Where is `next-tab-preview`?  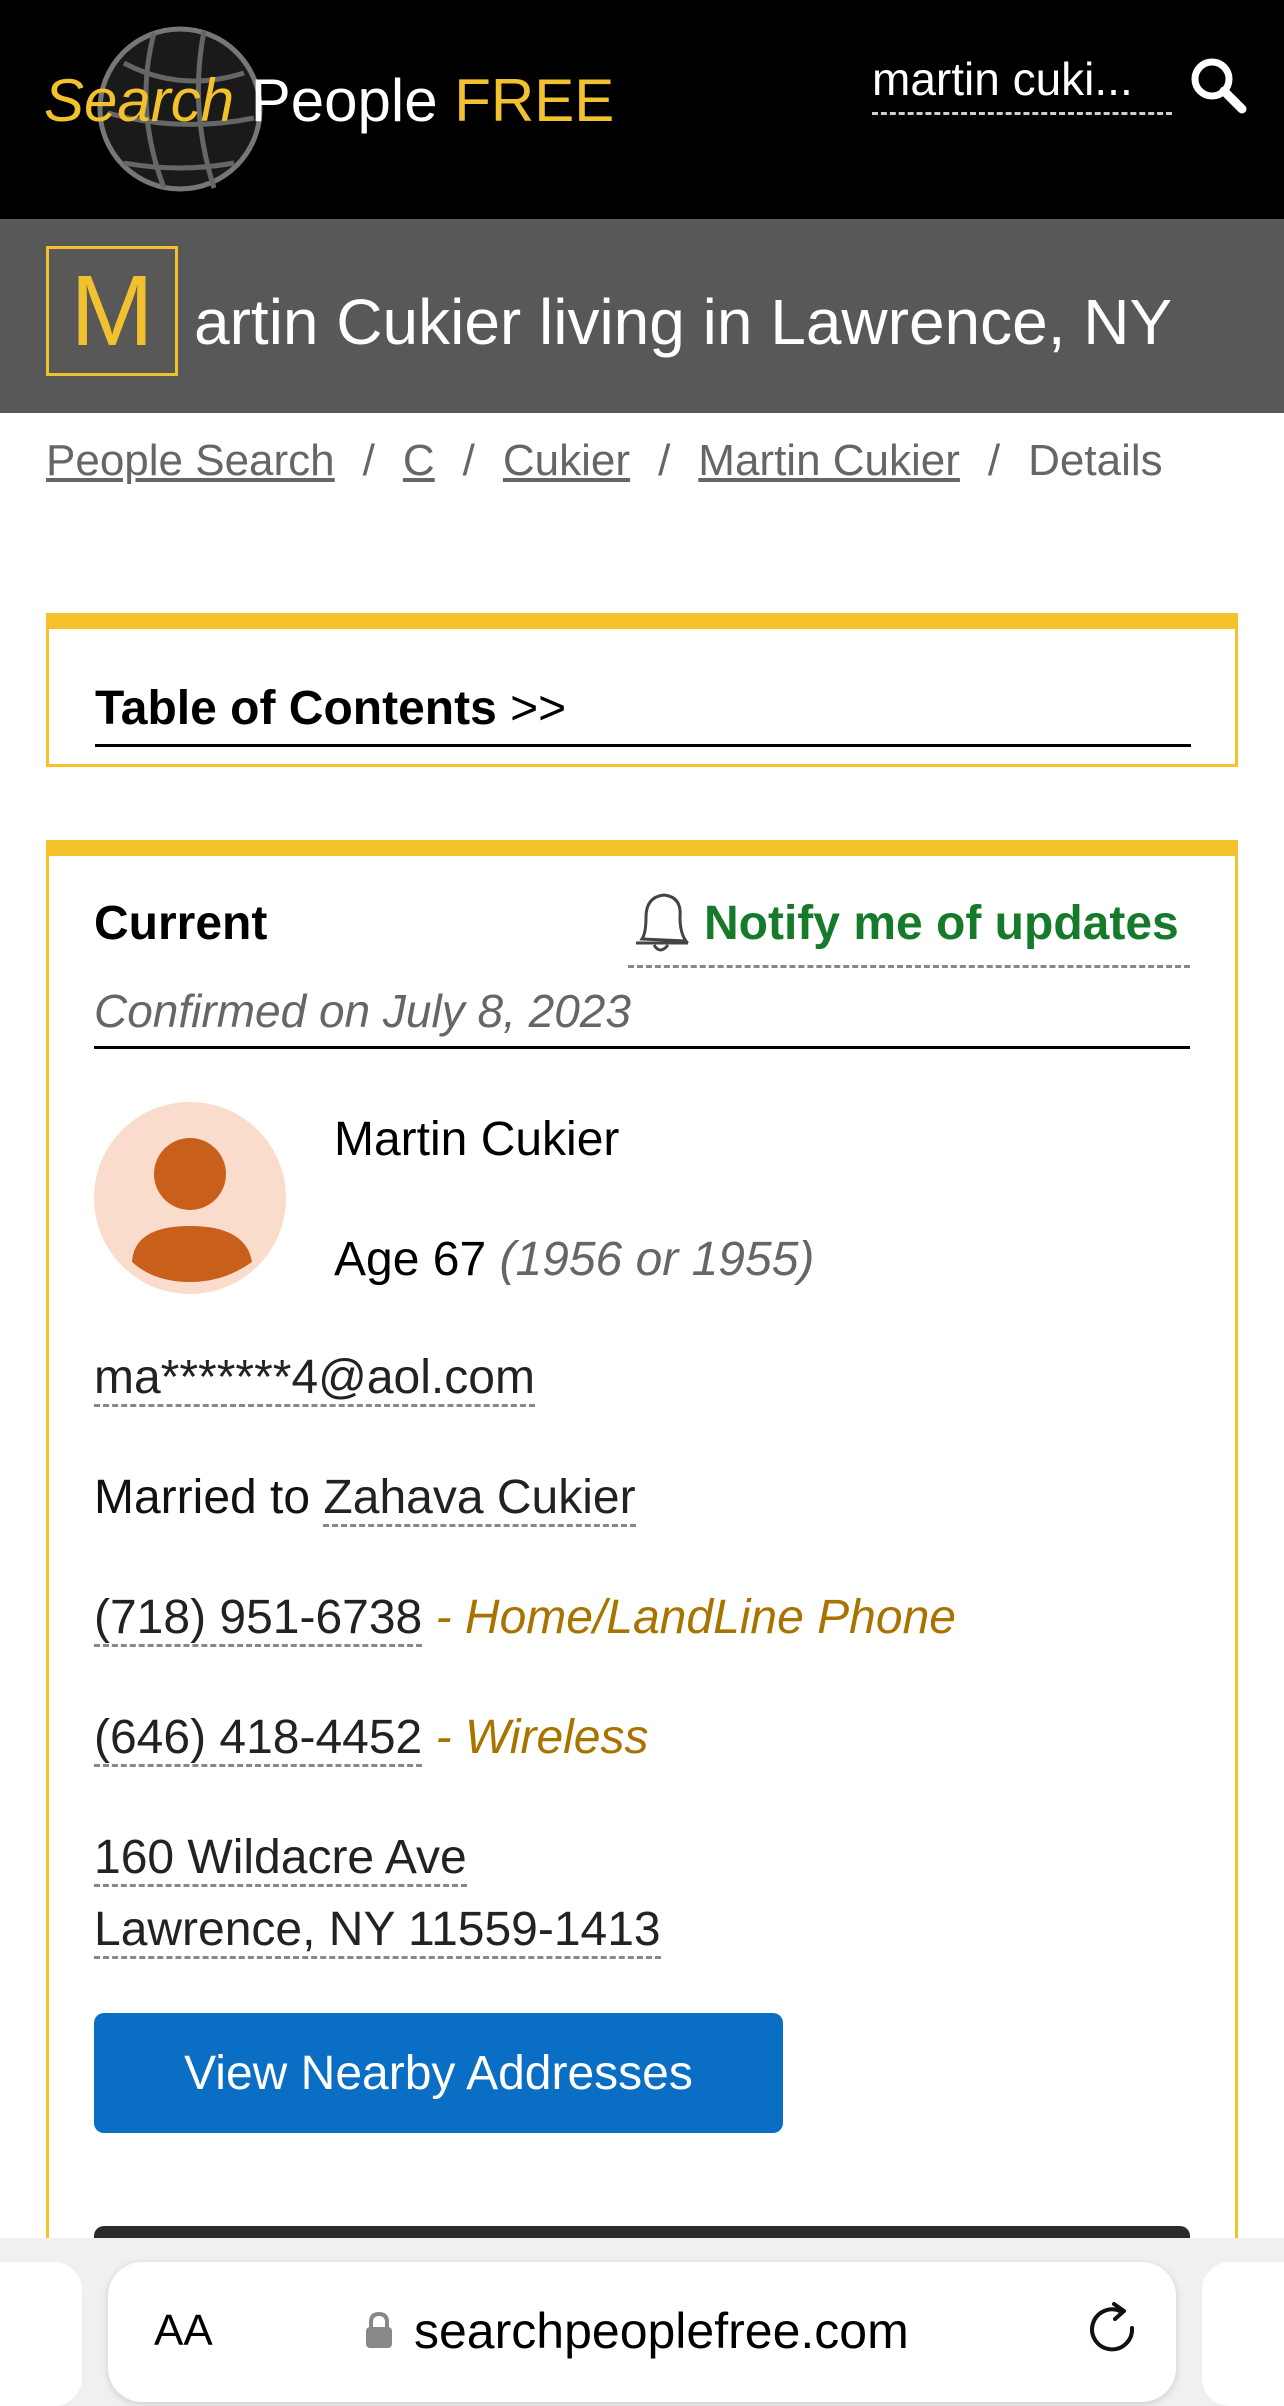
next-tab-preview is located at coordinates (1243, 2334).